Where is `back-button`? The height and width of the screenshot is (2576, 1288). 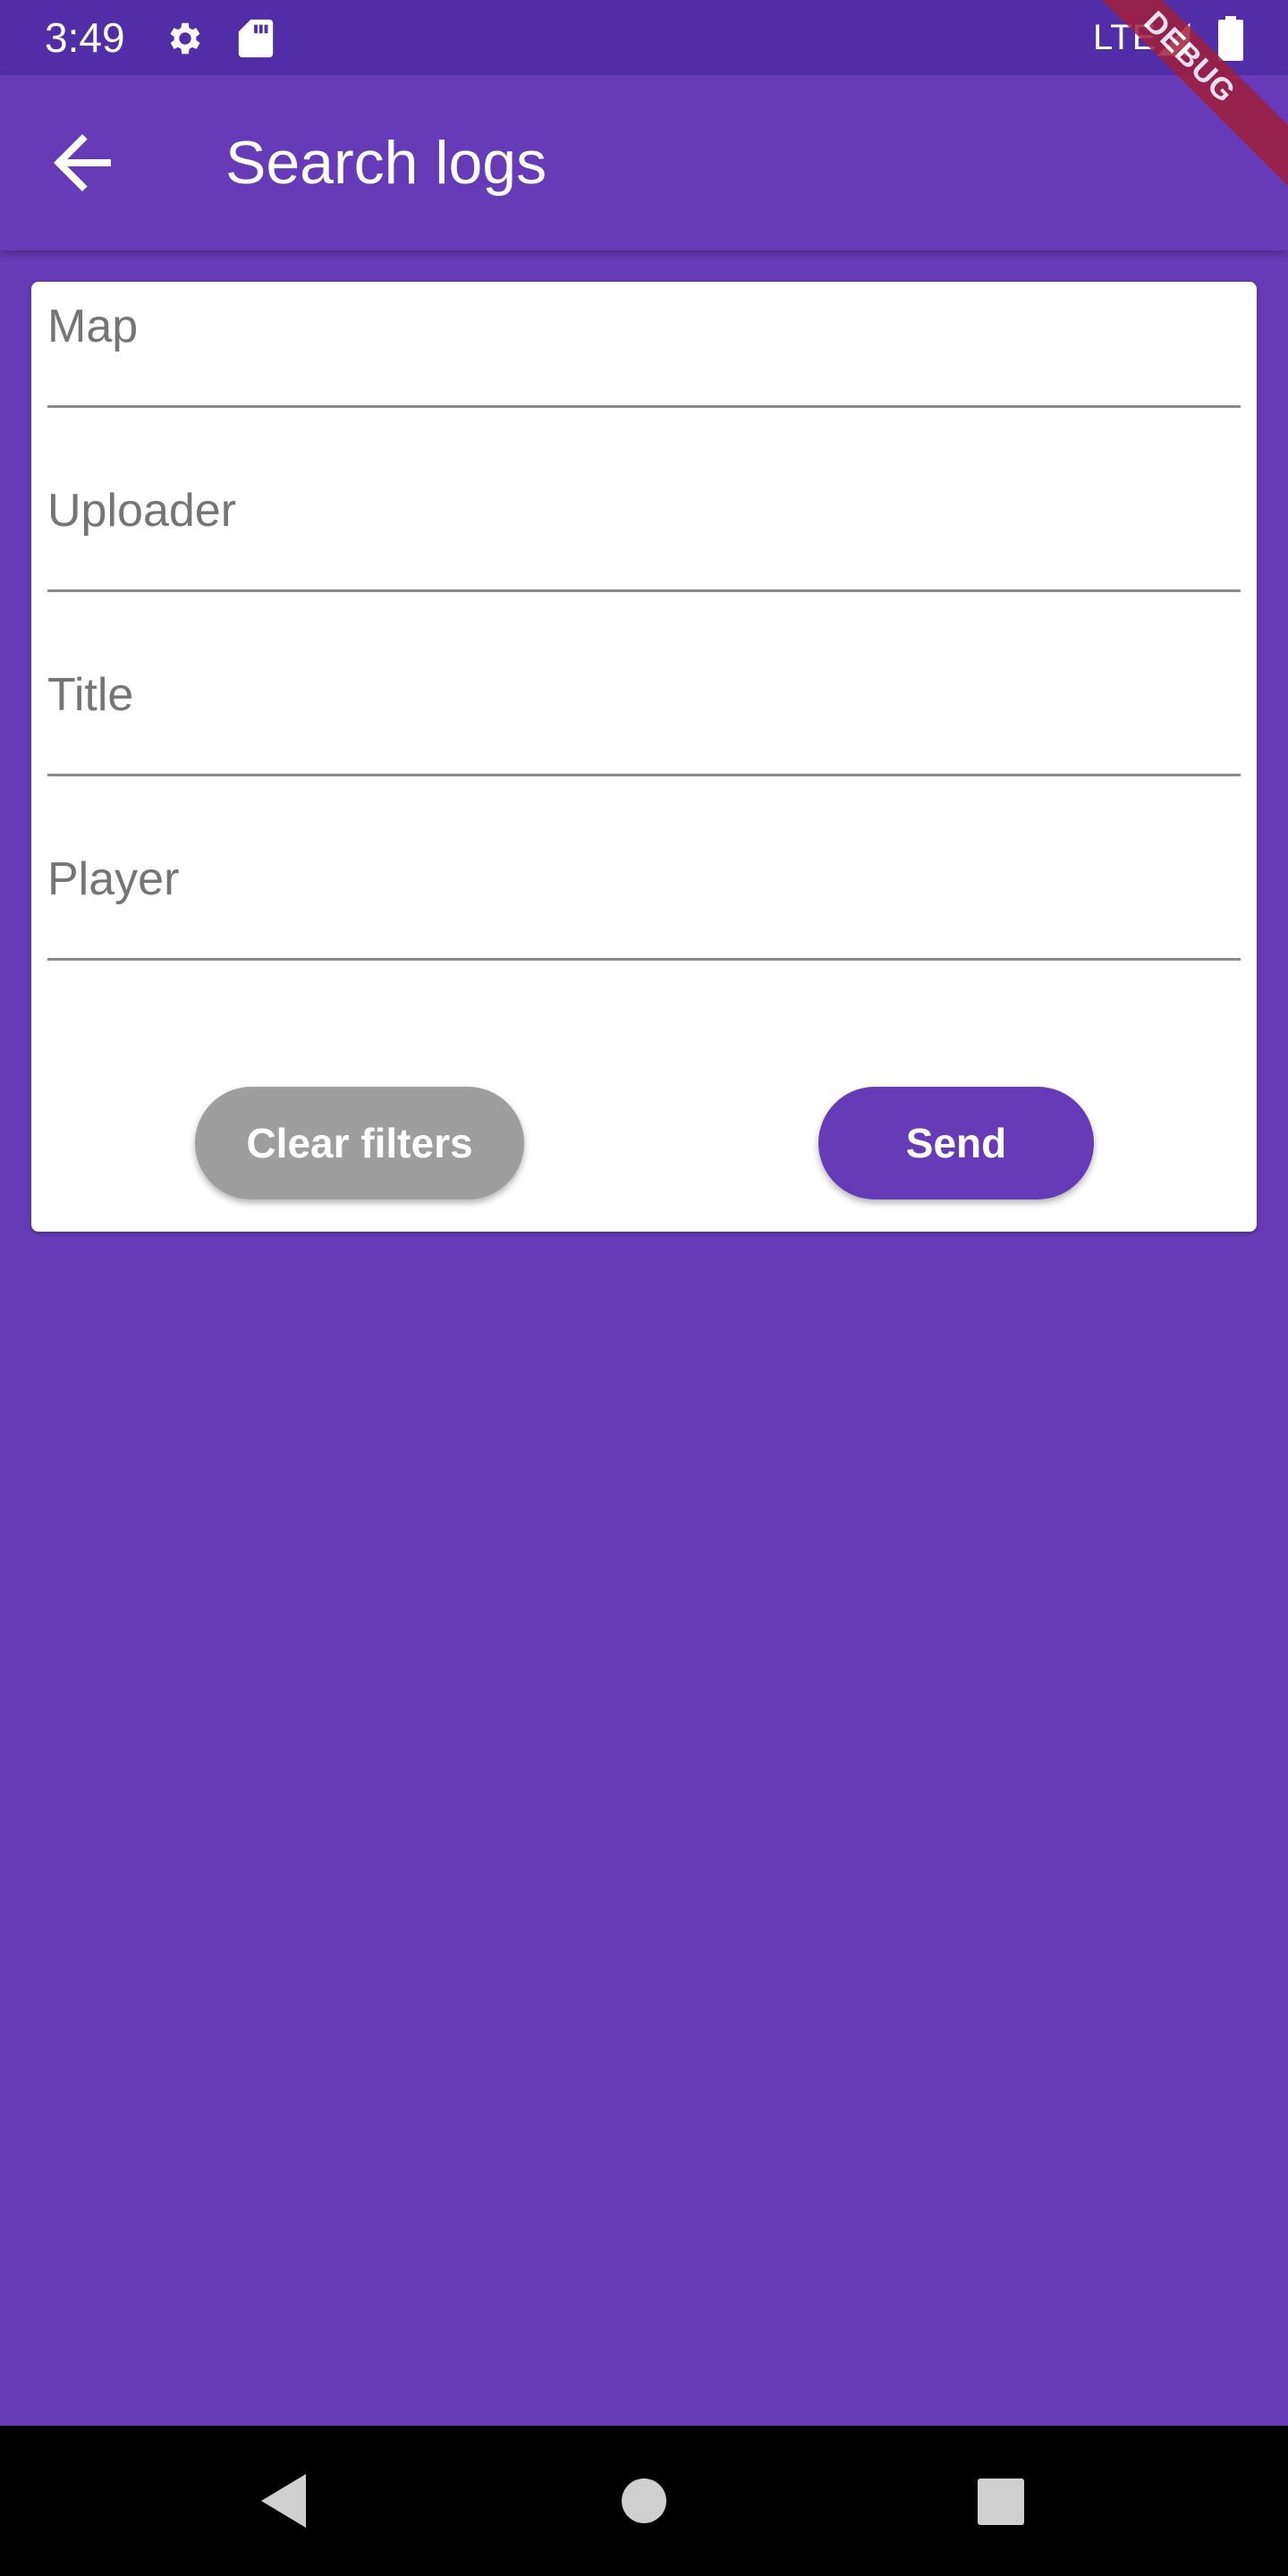
back-button is located at coordinates (82, 163).